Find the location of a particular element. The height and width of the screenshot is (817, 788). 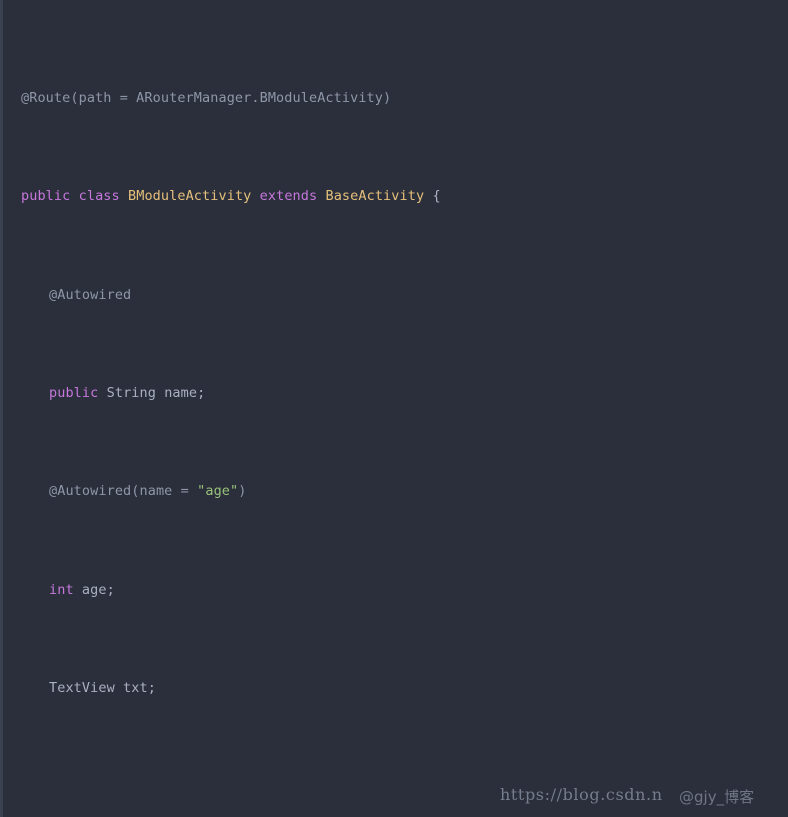

superclass-name: BaseActivity is located at coordinates (375, 196).